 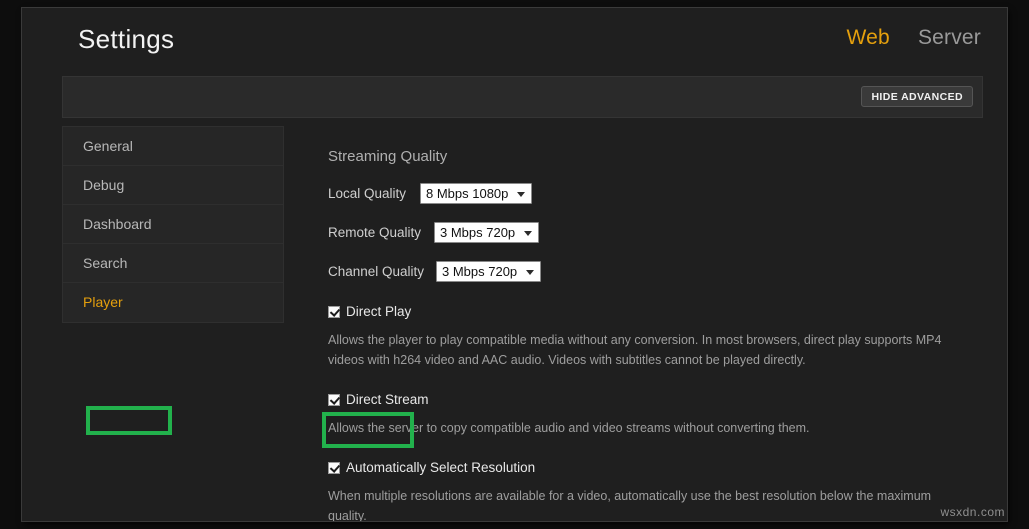 I want to click on remote-quality-row: Remote Quality 3 Mbps 720p, so click(x=648, y=232).